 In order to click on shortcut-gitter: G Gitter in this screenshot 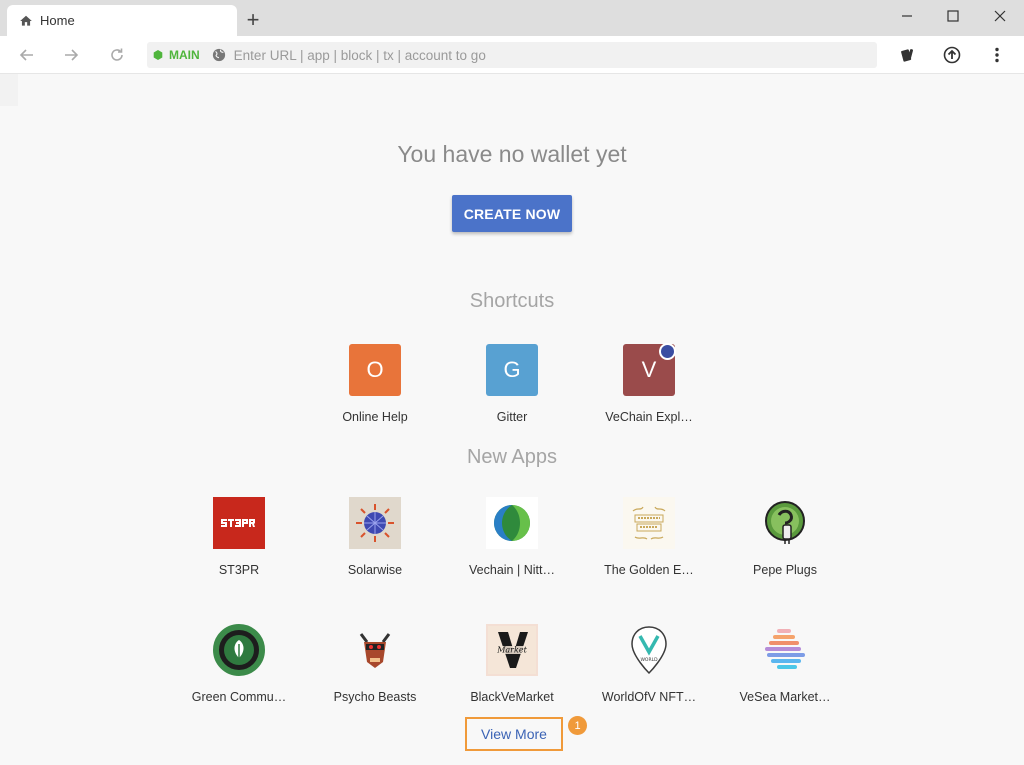, I will do `click(512, 384)`.